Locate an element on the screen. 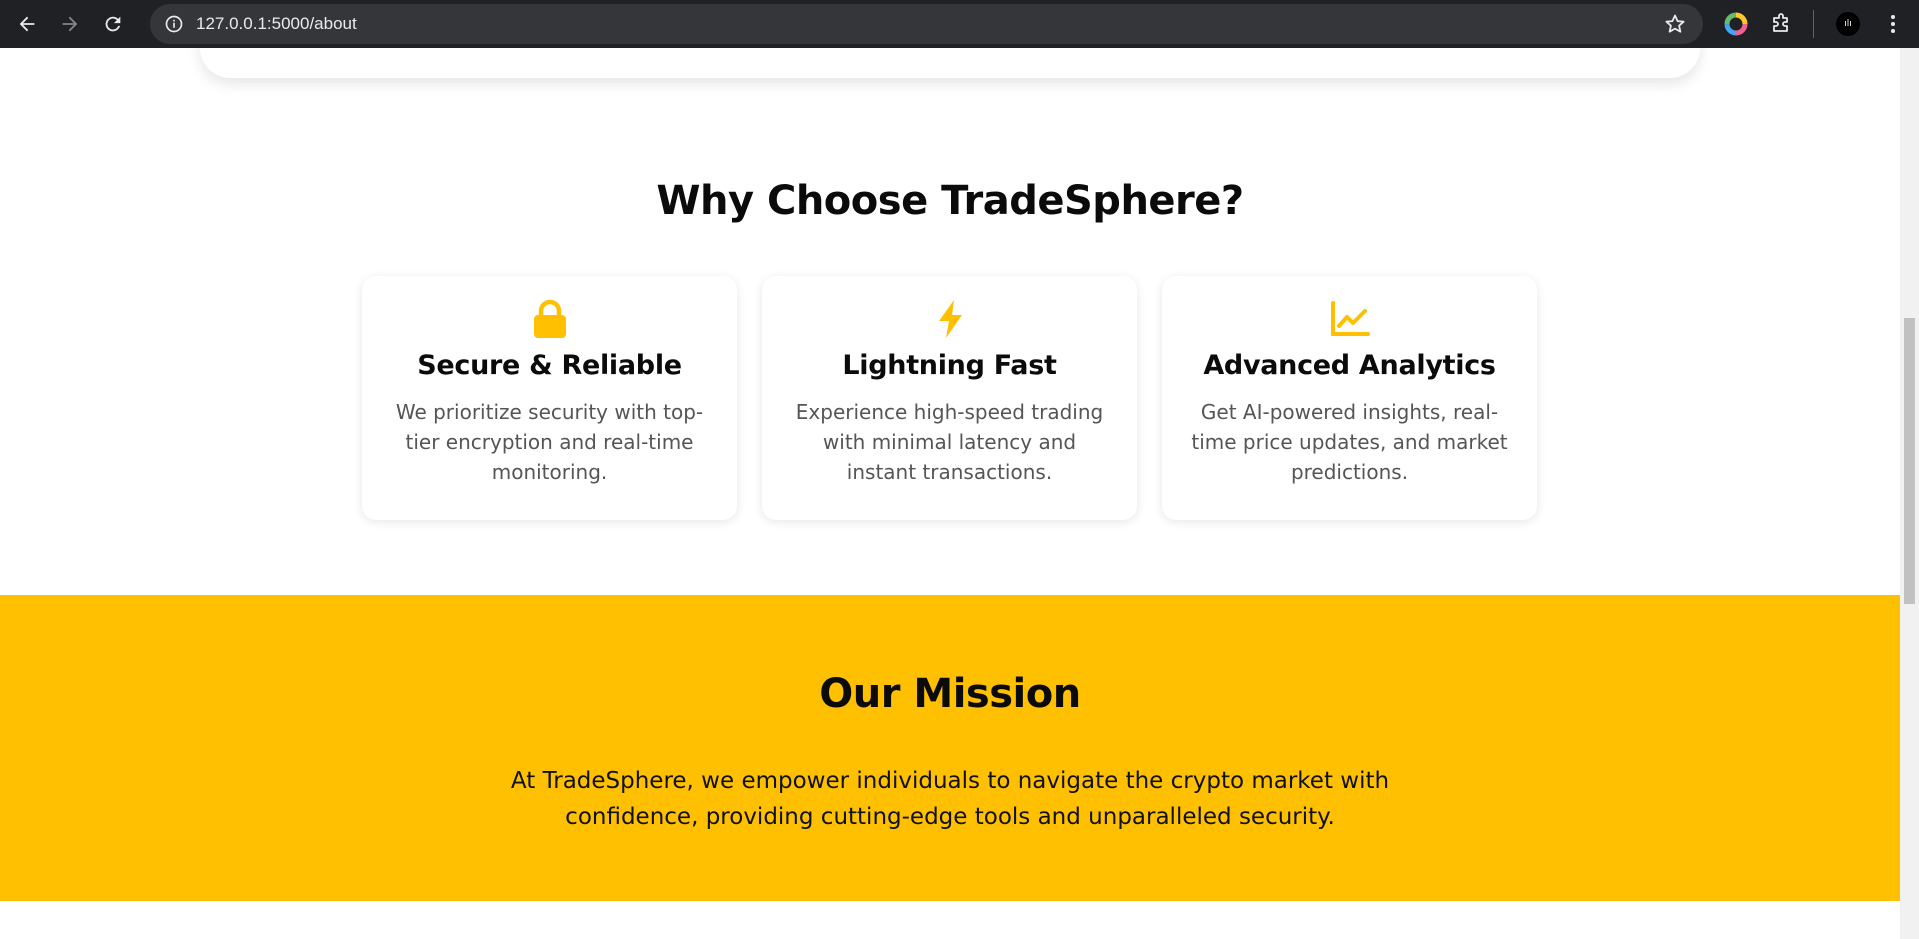  back-button is located at coordinates (27, 24).